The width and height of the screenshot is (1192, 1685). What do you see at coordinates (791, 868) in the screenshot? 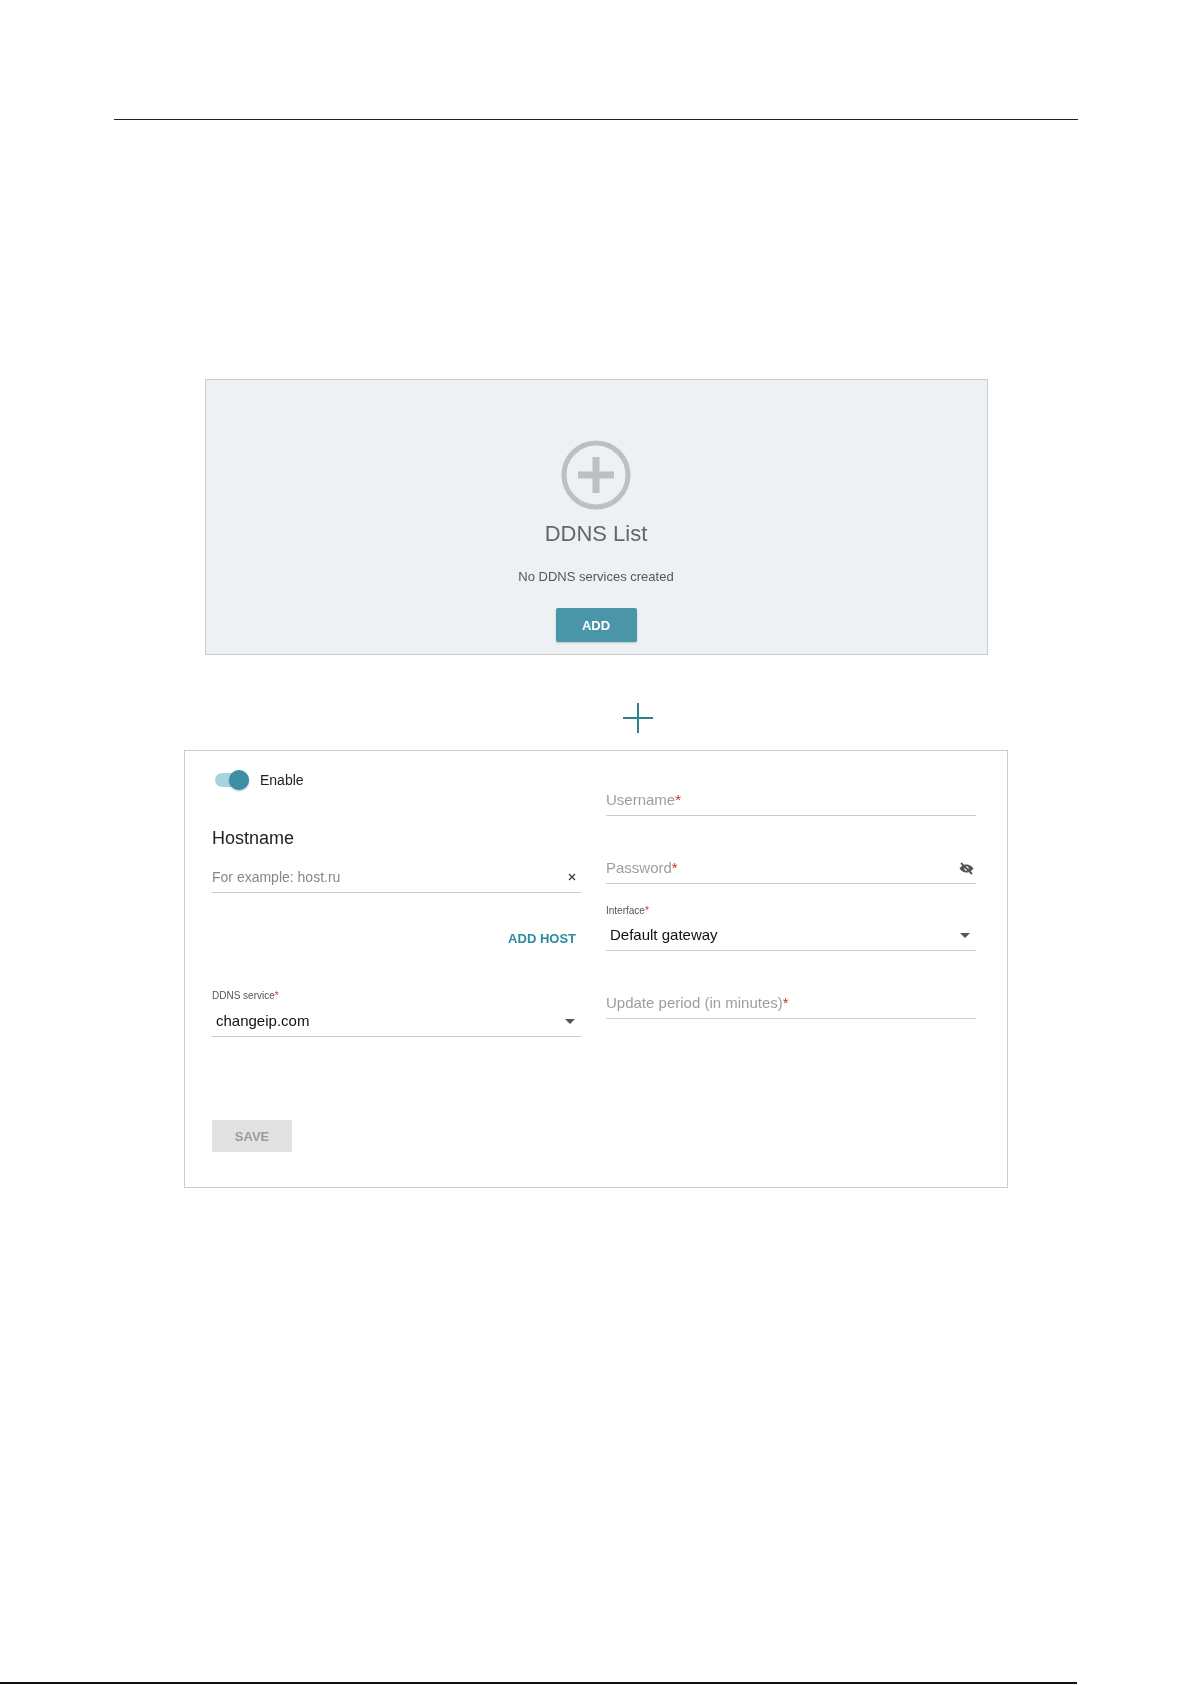
I see `password-field: Password*` at bounding box center [791, 868].